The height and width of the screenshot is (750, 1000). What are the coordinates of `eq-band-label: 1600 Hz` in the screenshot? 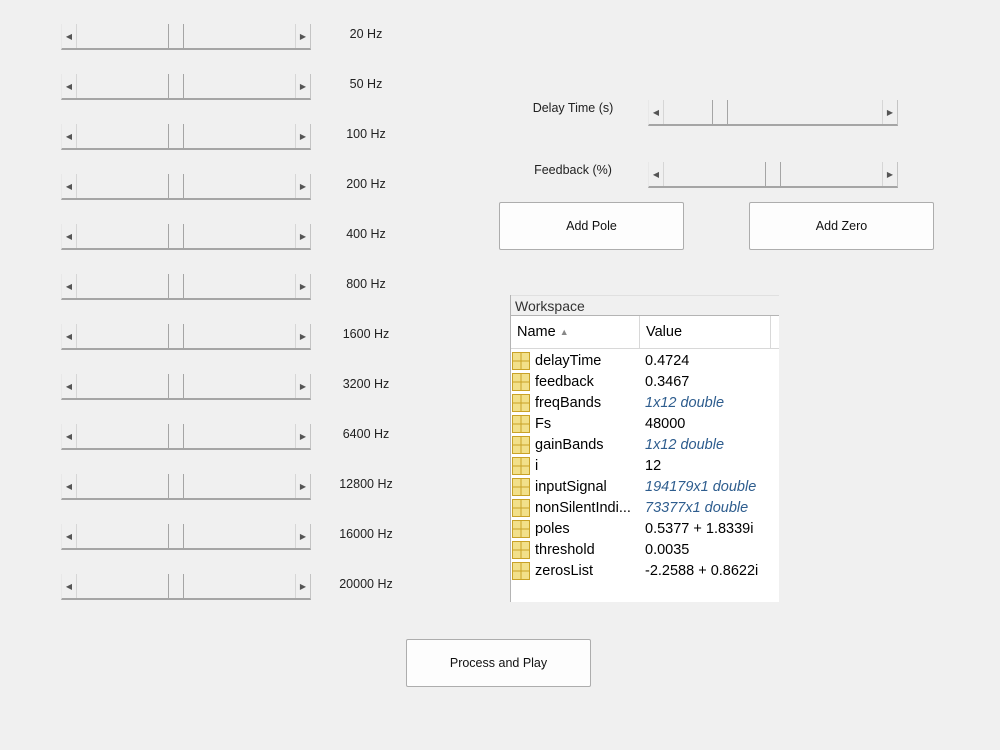 It's located at (366, 334).